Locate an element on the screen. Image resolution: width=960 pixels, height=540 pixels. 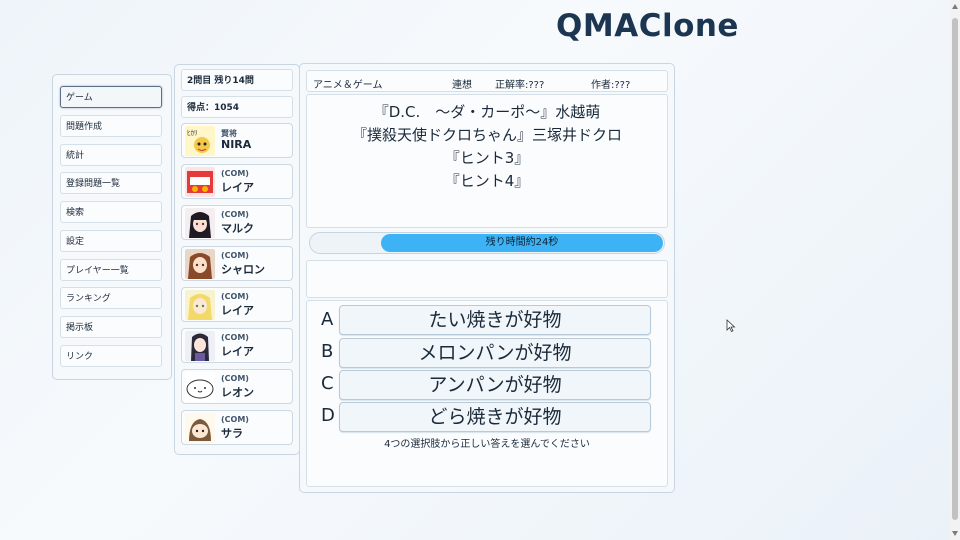
scroll-up-icon is located at coordinates (955, 6).